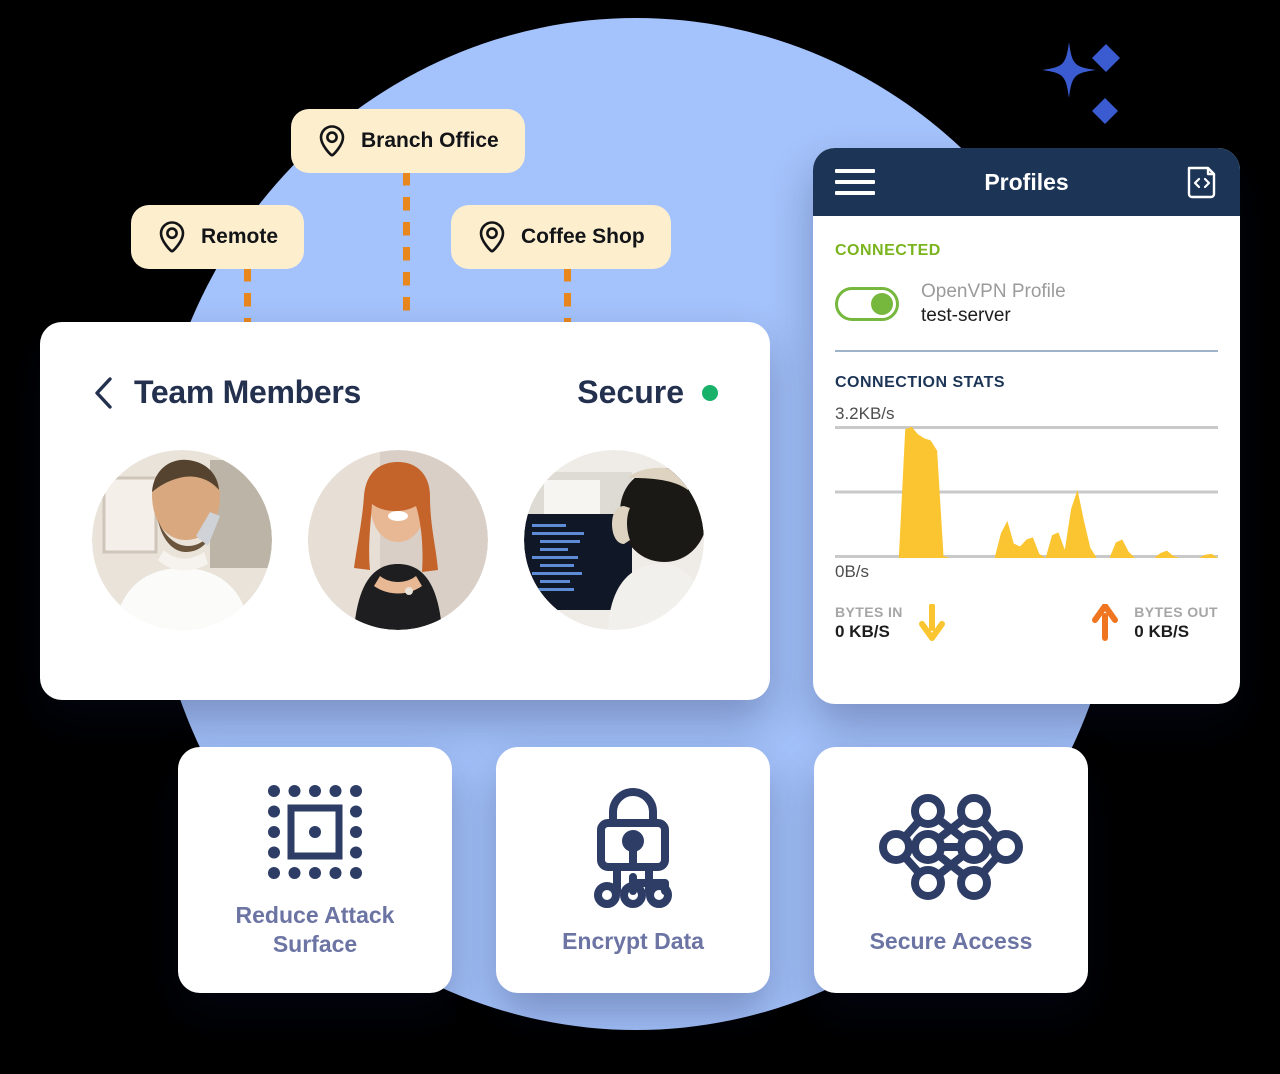 This screenshot has width=1280, height=1074. I want to click on bytes-in-block: BYTES IN 0 KB/S, so click(891, 622).